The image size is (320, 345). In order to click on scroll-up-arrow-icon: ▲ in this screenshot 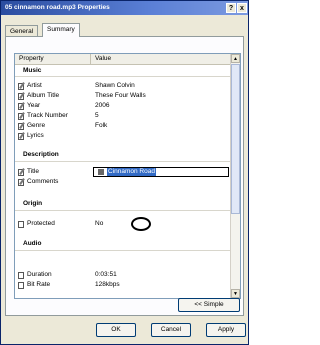, I will do `click(235, 58)`.